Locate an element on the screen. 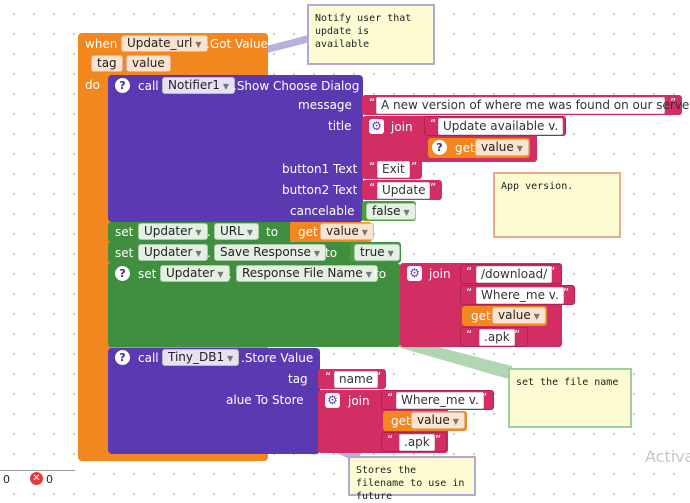  store-part1-field: Where_me v. is located at coordinates (440, 400).